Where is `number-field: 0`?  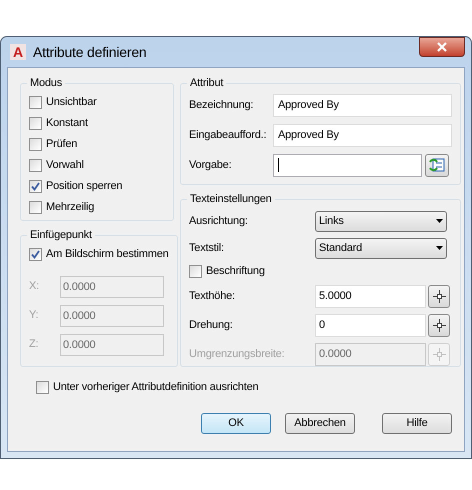
number-field: 0 is located at coordinates (370, 325).